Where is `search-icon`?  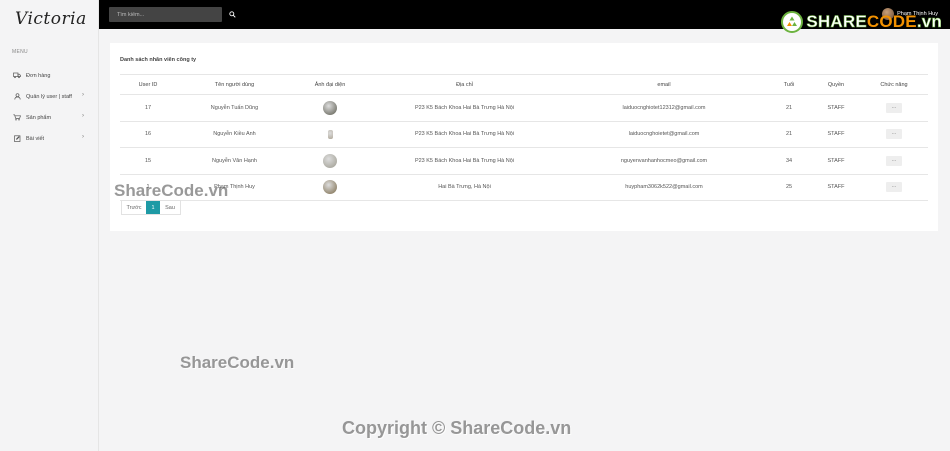
search-icon is located at coordinates (232, 14).